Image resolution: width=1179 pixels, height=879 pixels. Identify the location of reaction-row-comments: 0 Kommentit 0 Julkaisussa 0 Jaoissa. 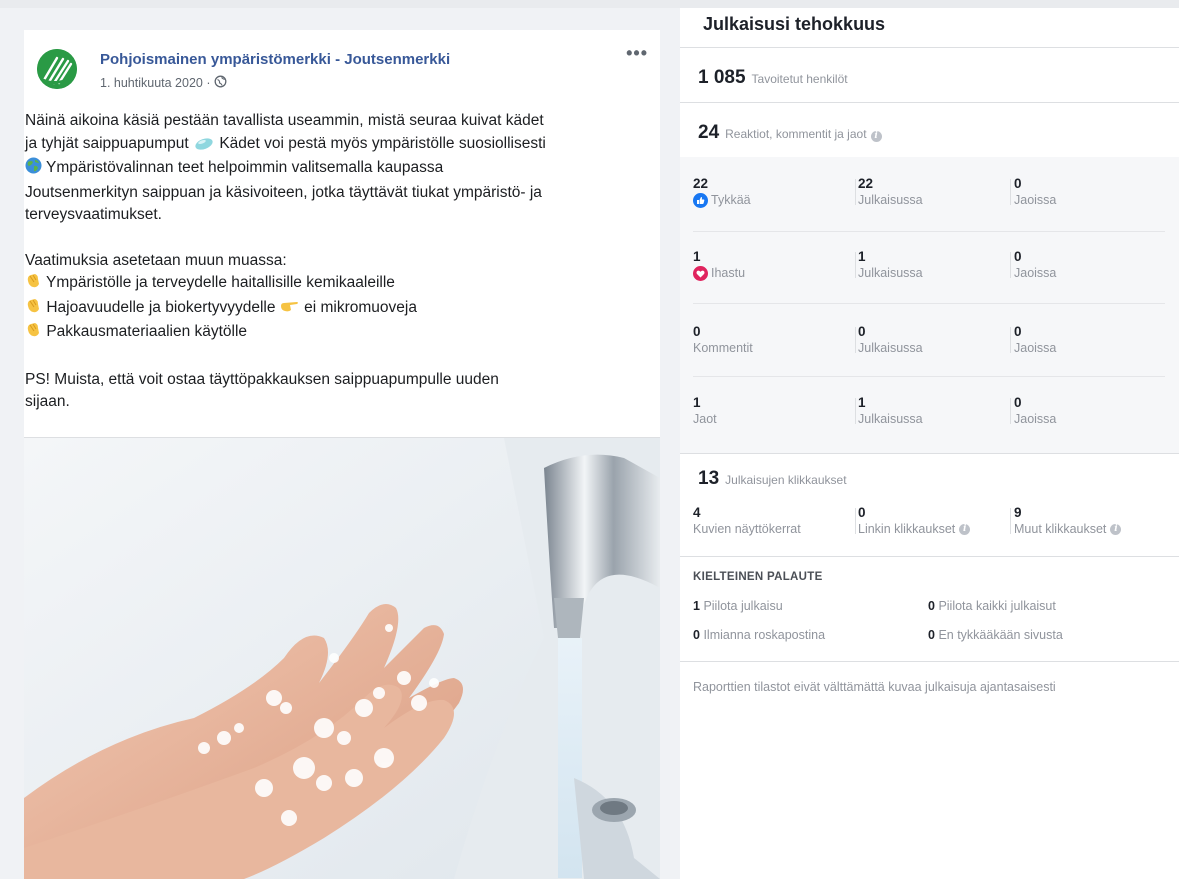
(929, 360).